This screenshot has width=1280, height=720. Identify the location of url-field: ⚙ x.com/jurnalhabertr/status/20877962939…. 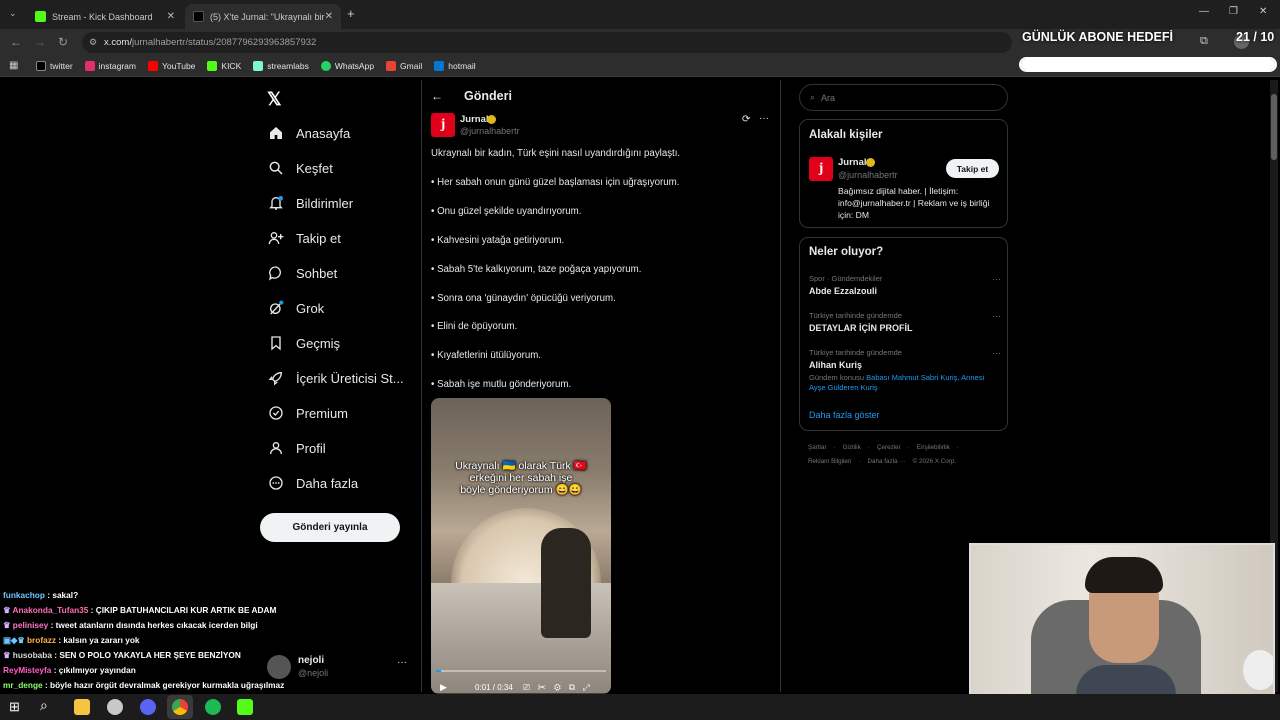
(547, 42).